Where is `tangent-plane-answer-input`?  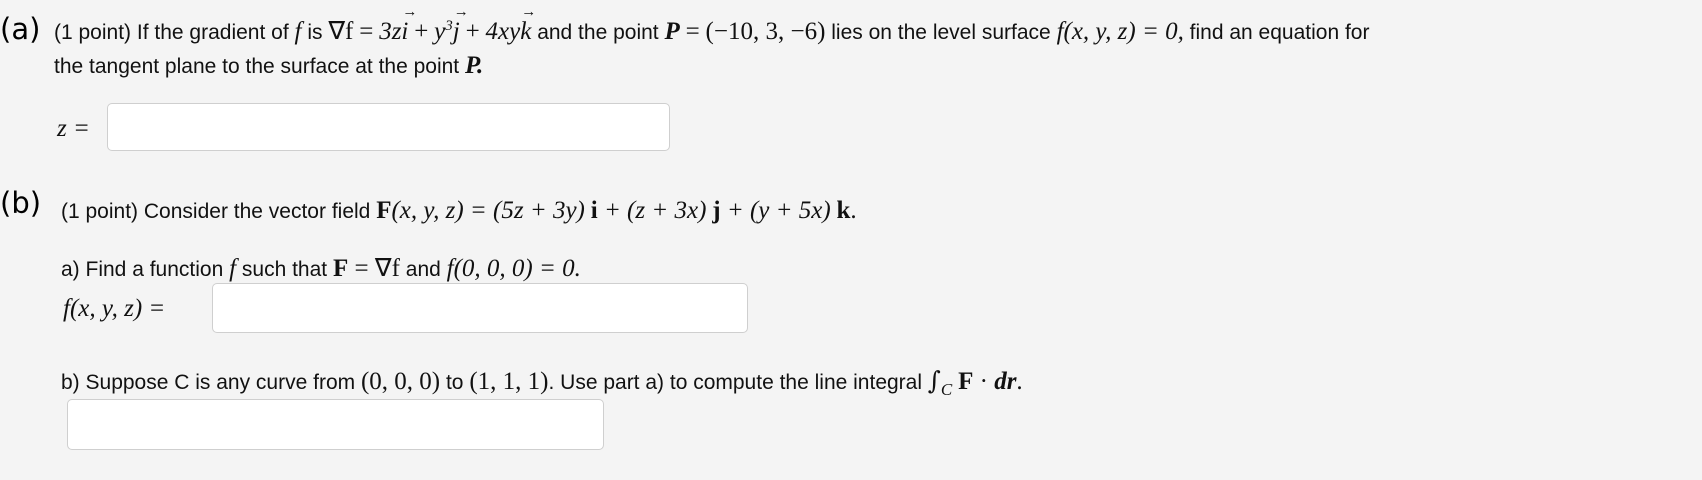 tangent-plane-answer-input is located at coordinates (388, 127).